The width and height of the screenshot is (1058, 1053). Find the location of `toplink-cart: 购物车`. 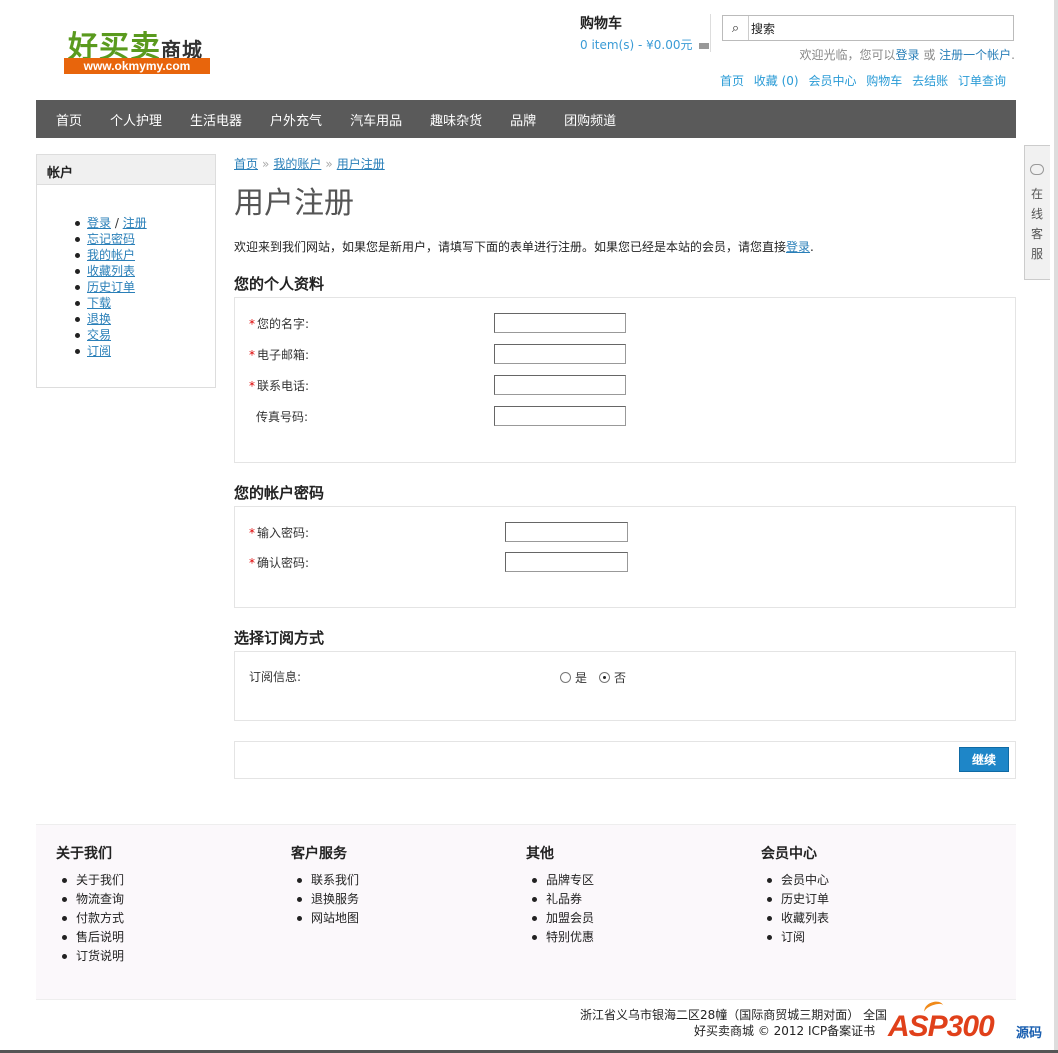

toplink-cart: 购物车 is located at coordinates (884, 81).